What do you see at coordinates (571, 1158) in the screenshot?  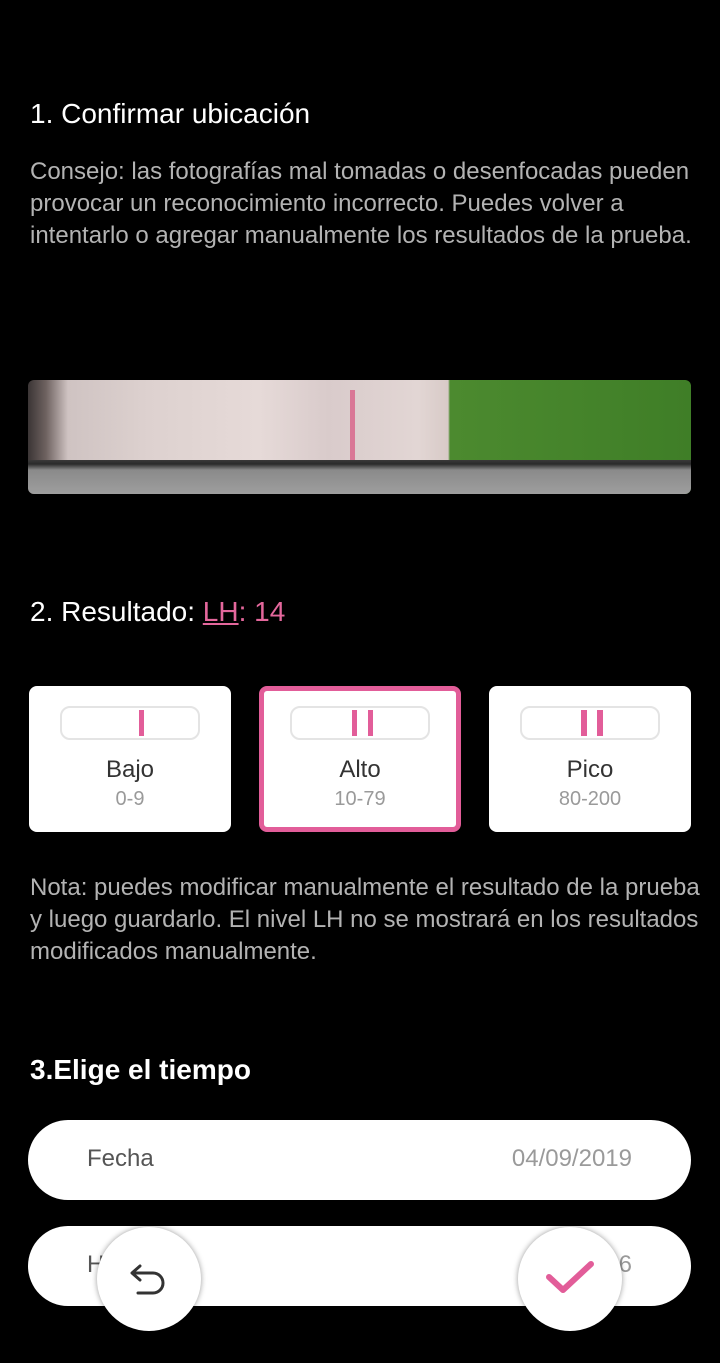 I see `date-value: 04/09/2019` at bounding box center [571, 1158].